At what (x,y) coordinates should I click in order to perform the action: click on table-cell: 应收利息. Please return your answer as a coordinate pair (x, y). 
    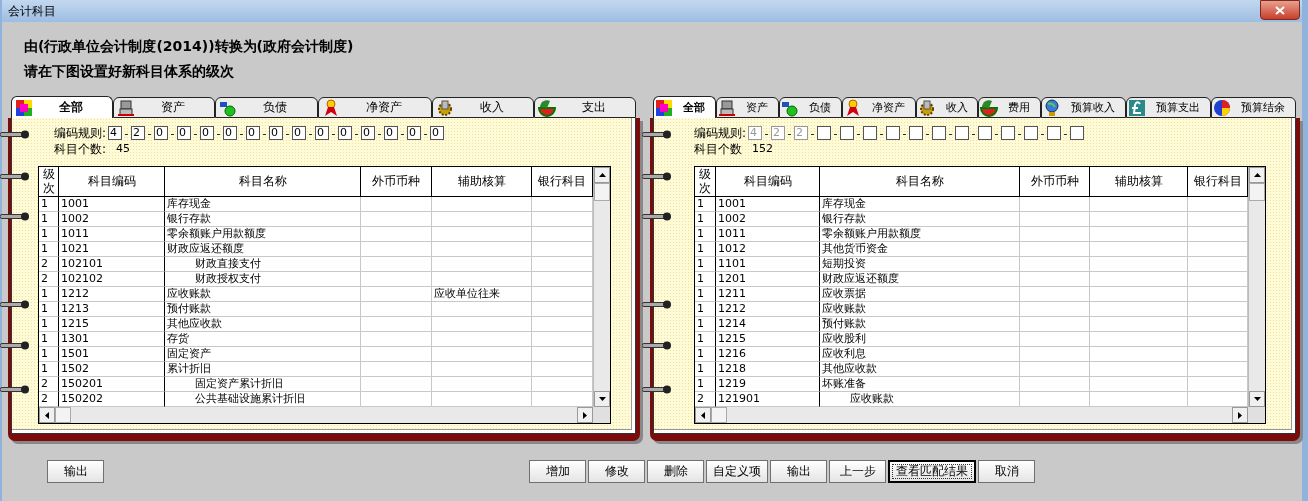
    Looking at the image, I should click on (920, 354).